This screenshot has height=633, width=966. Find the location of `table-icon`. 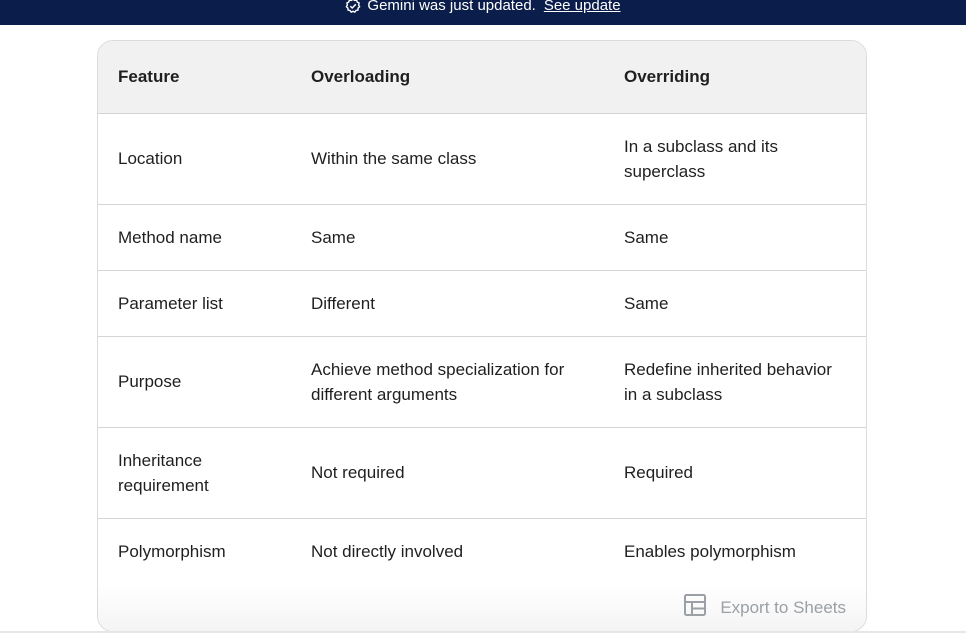

table-icon is located at coordinates (695, 607).